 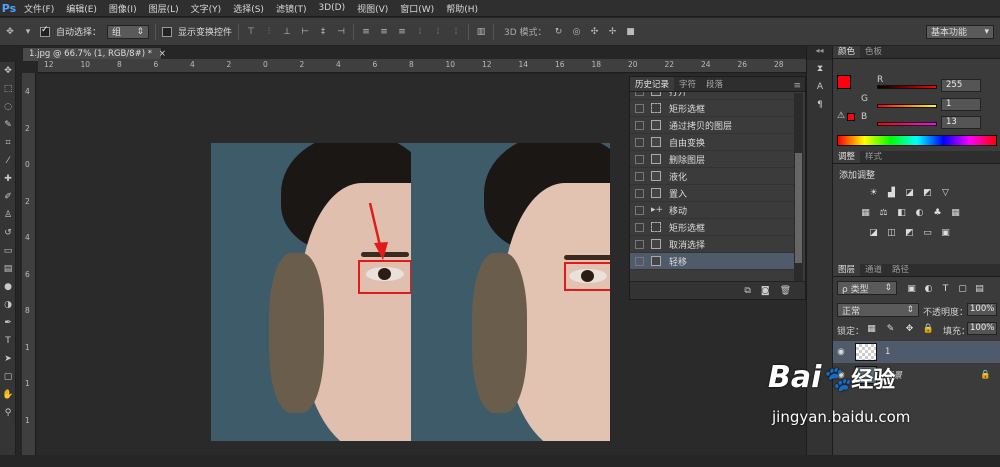 What do you see at coordinates (8, 89) in the screenshot?
I see `marquee-tool-icon: ⬚` at bounding box center [8, 89].